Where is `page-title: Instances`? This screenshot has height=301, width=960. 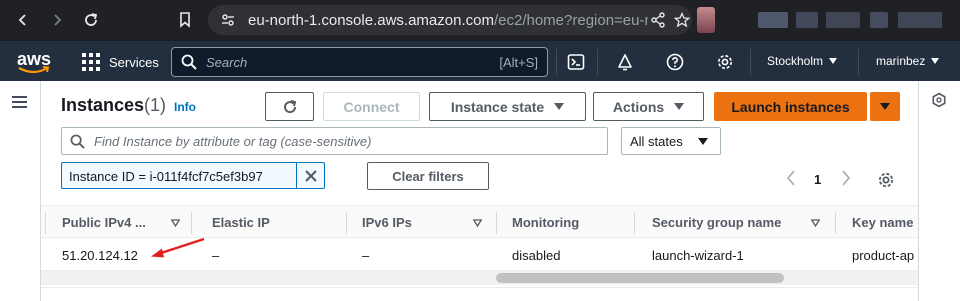
page-title: Instances is located at coordinates (103, 105).